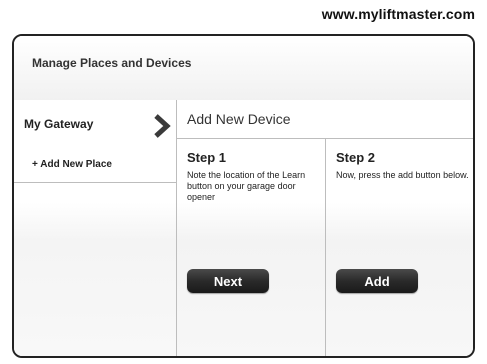 The image size is (487, 364). I want to click on sidebar-item-label: + Add New Place, so click(72, 164).